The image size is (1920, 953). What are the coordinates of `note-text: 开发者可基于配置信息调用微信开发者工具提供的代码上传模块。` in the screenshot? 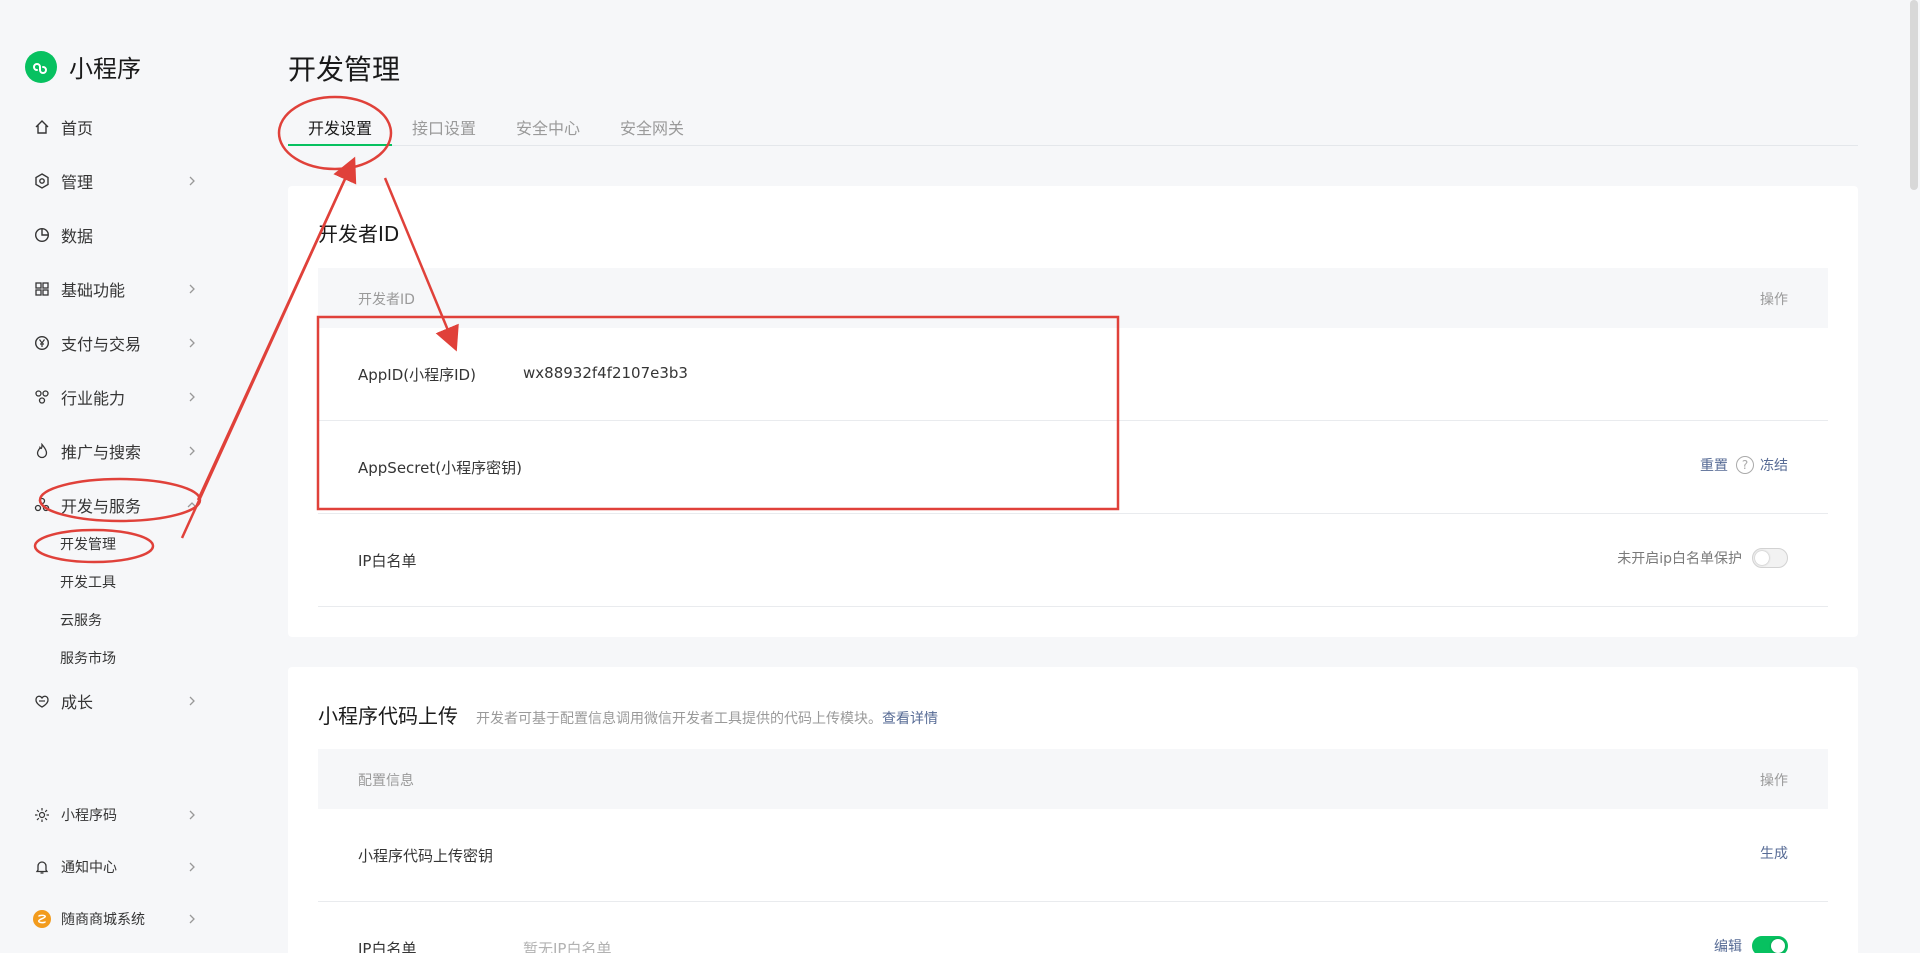 It's located at (679, 719).